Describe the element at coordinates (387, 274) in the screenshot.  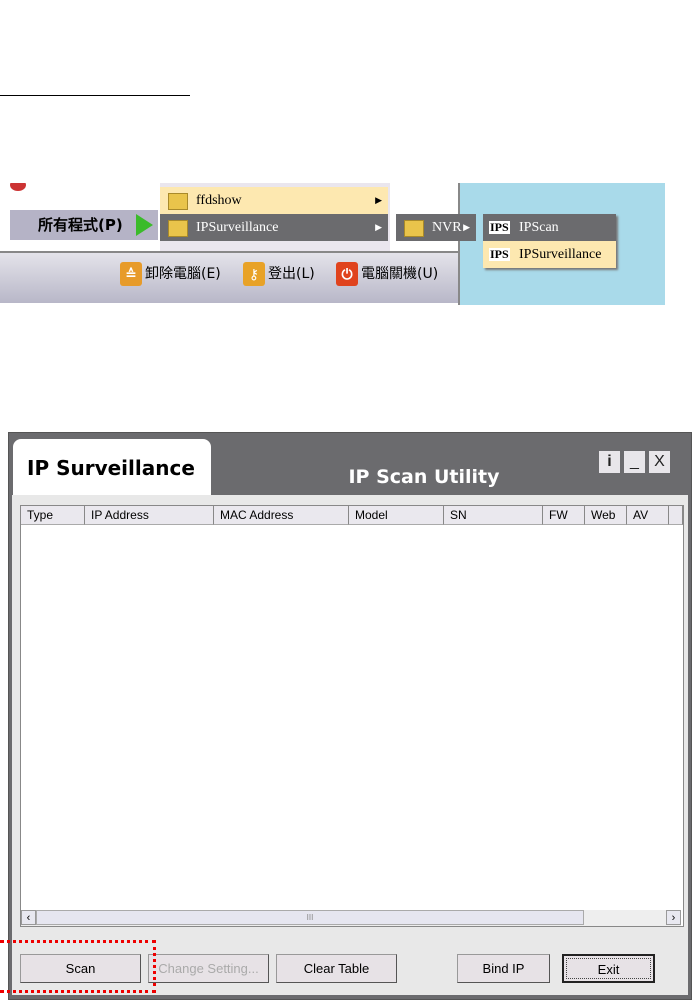
I see `shutdown-button: ⏻ 電腦關機(U)` at that location.